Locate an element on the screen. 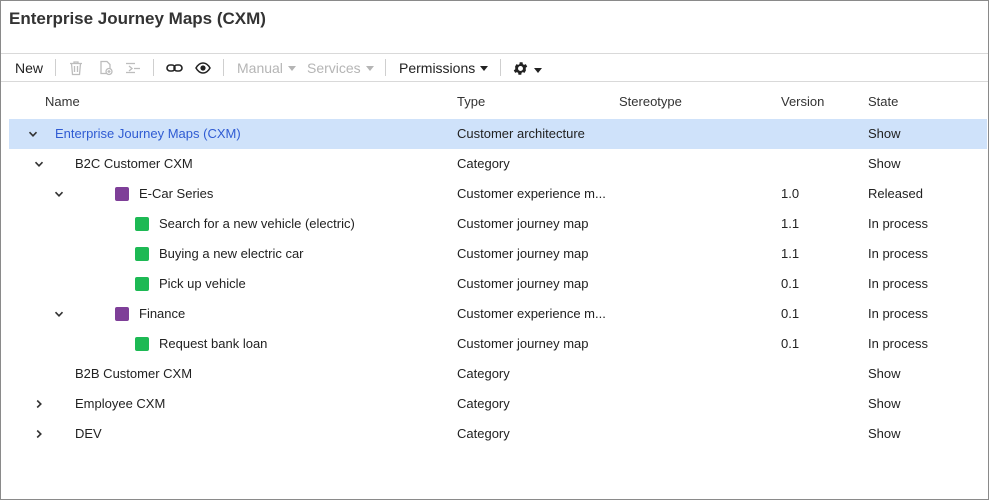 Image resolution: width=989 pixels, height=500 pixels. view-button is located at coordinates (203, 68).